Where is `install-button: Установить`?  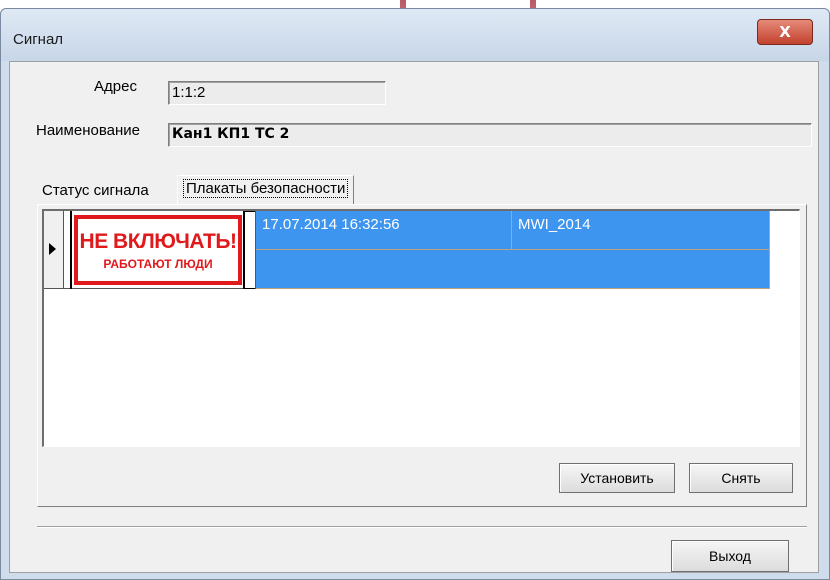
install-button: Установить is located at coordinates (617, 478).